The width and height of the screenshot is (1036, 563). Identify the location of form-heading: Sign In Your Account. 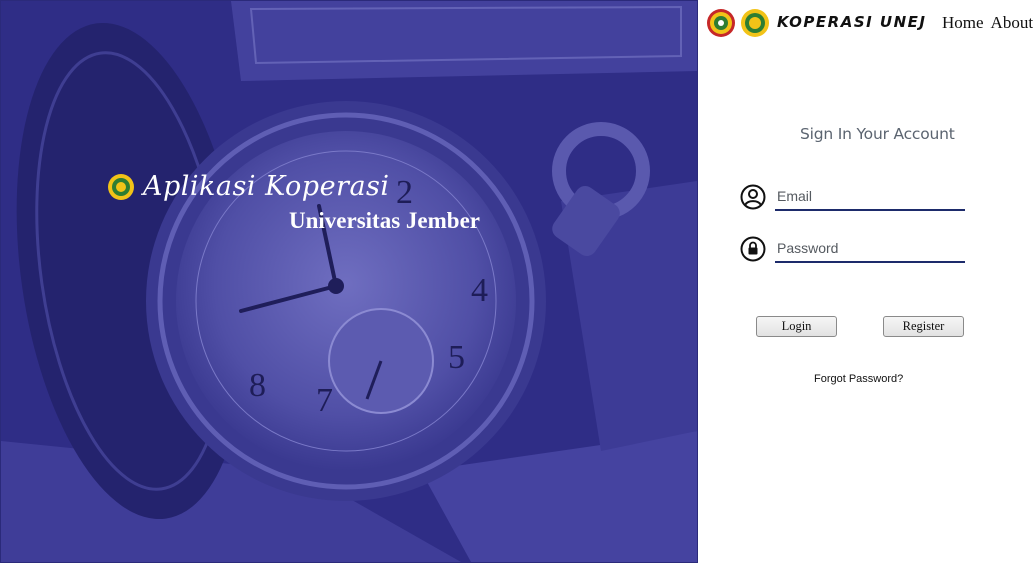
(877, 134).